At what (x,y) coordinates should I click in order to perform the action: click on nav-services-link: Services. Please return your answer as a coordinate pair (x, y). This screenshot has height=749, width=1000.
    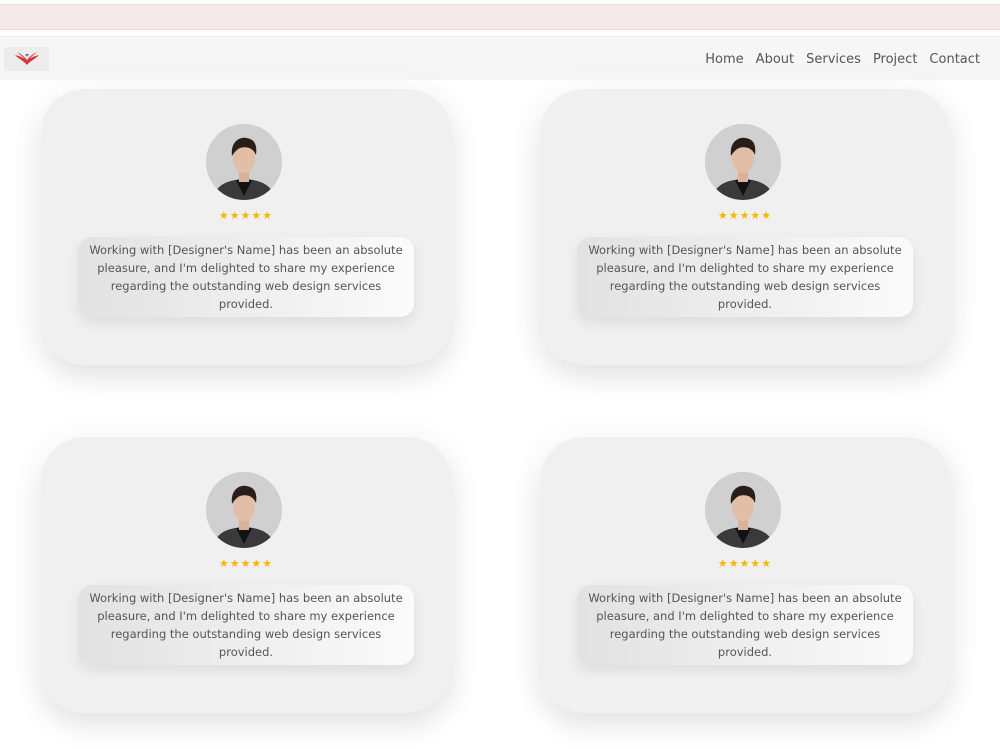
    Looking at the image, I should click on (833, 59).